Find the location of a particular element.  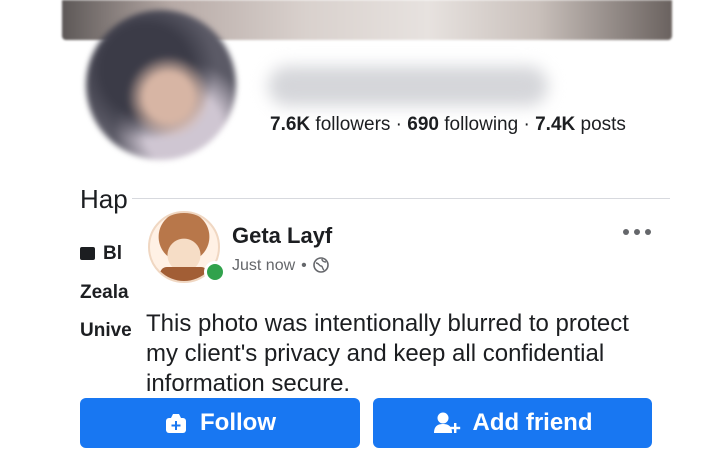

post-meta: Just now • is located at coordinates (280, 266).